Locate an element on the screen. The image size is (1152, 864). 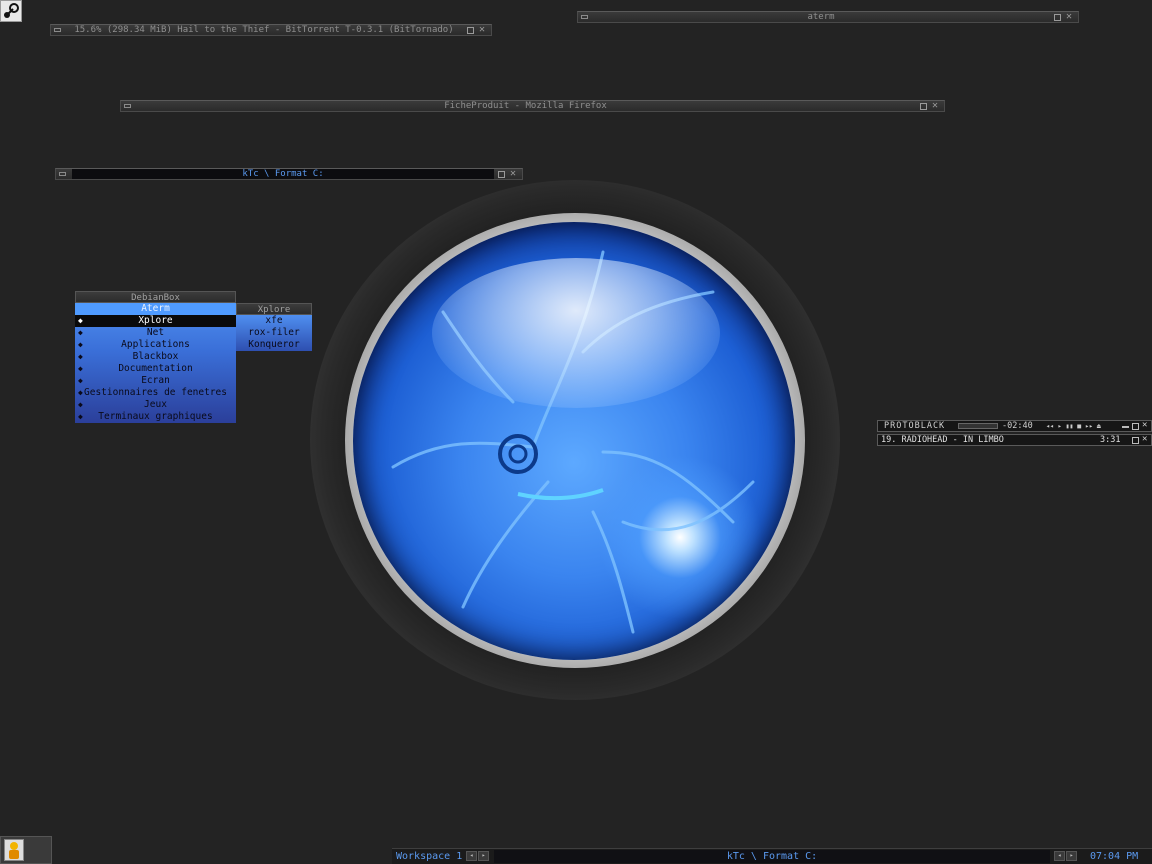
menu-item-label: Gestionnaires de fenetres is located at coordinates (155, 392).